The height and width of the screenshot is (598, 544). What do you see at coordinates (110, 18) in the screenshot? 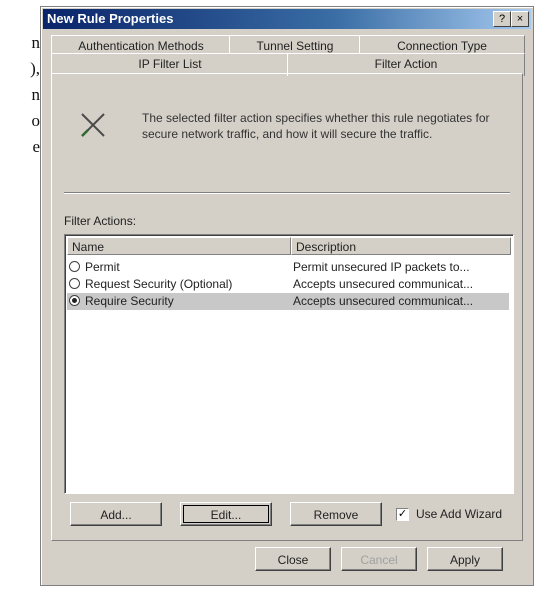
I see `window-title: New Rule Properties` at bounding box center [110, 18].